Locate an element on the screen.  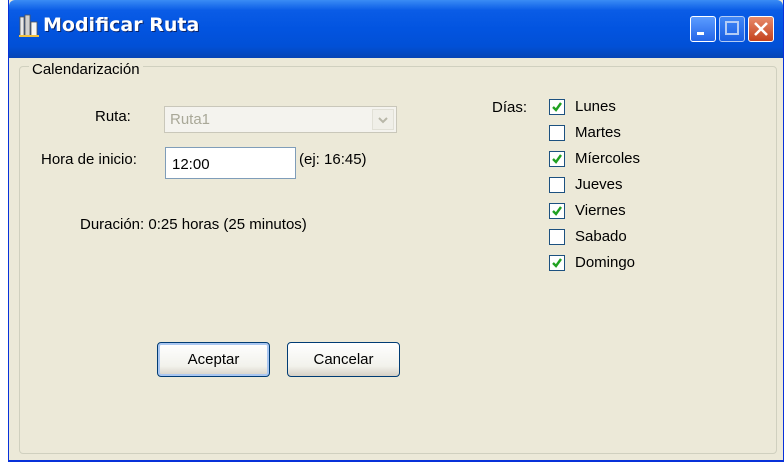
maximize-icon is located at coordinates (732, 28).